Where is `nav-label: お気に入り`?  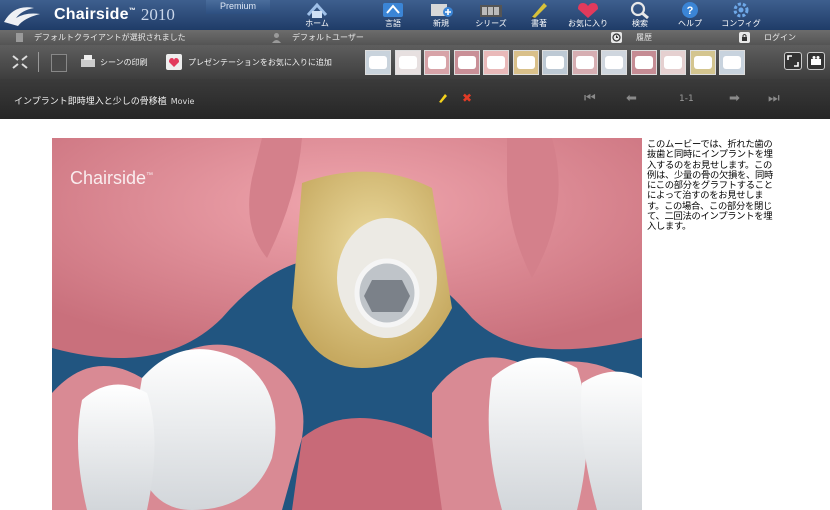
nav-label: お気に入り is located at coordinates (588, 23).